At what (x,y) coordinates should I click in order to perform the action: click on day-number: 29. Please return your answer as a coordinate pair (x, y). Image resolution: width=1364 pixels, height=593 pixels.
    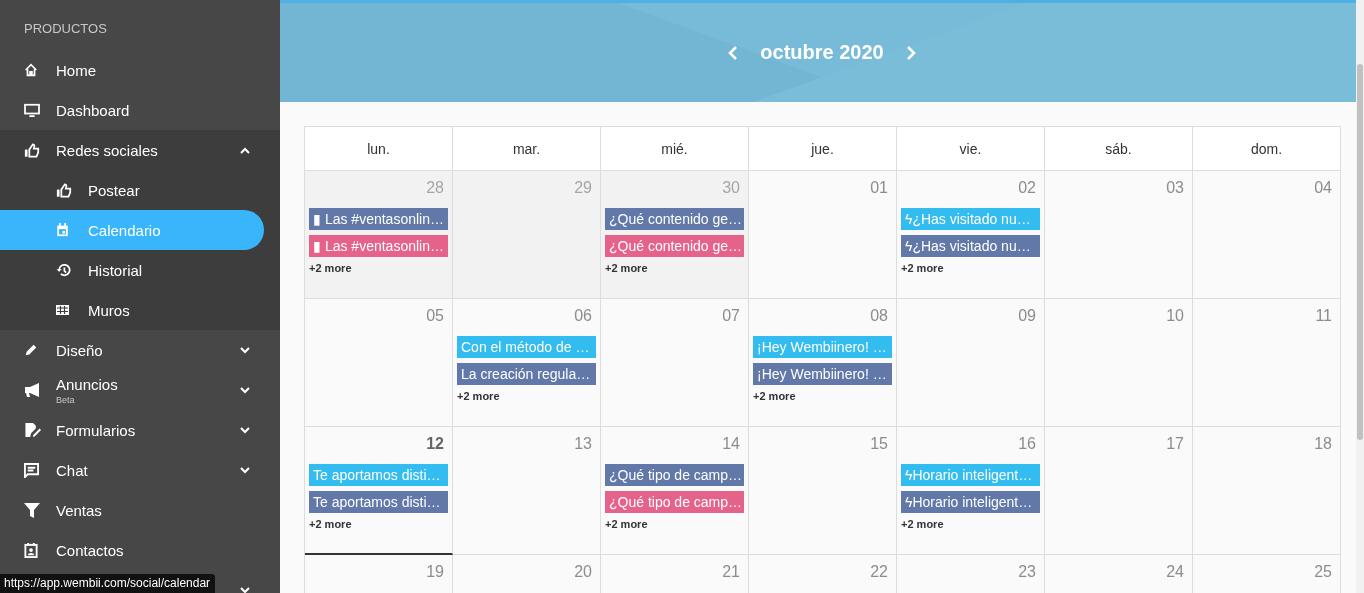
    Looking at the image, I should click on (583, 188).